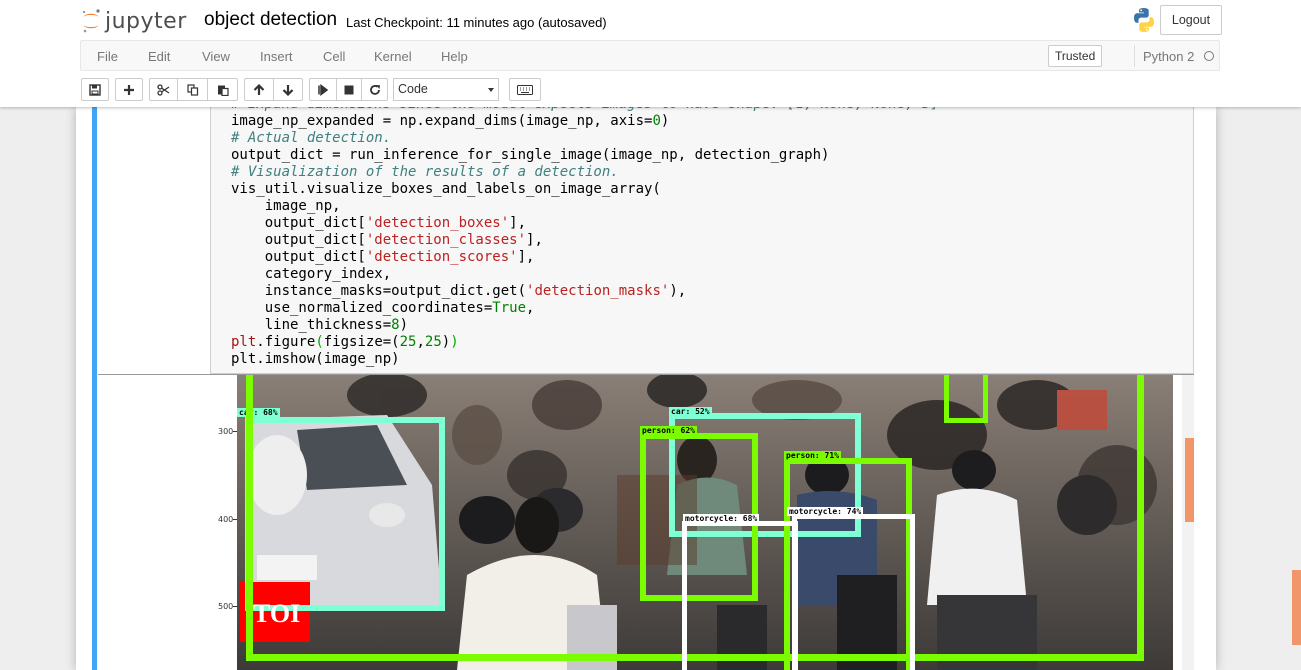 This screenshot has width=1301, height=670. Describe the element at coordinates (226, 606) in the screenshot. I see `y-tick-label: 500` at that location.